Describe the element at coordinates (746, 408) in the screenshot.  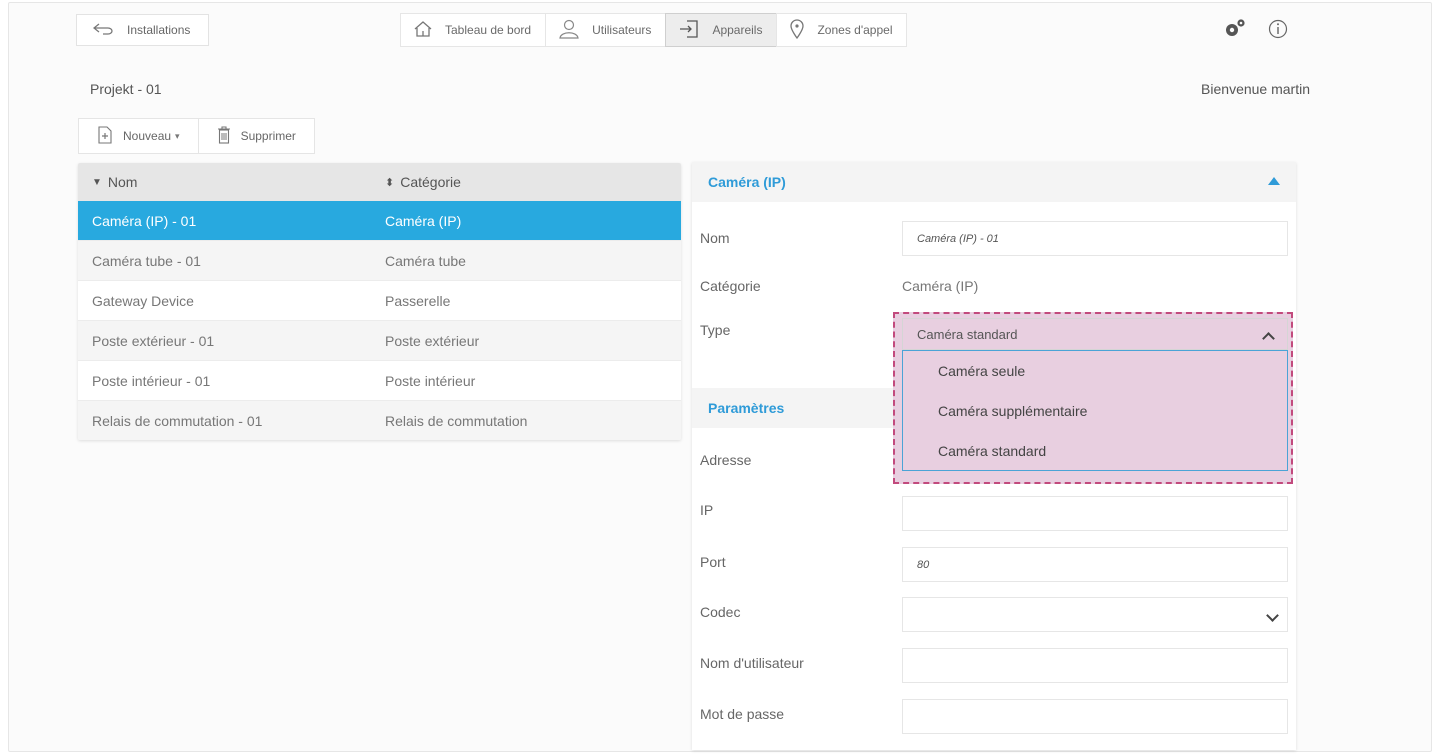
I see `parameters-section-title: Paramètres` at that location.